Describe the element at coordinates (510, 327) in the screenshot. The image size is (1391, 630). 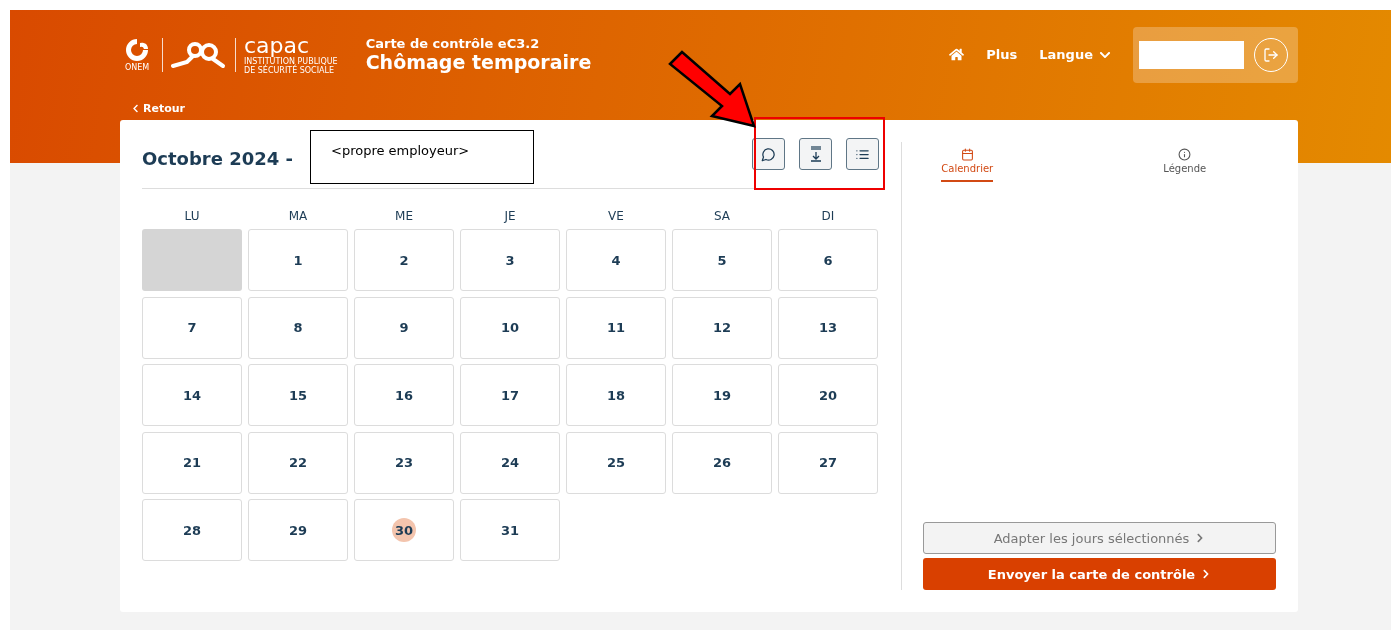
I see `day-cell: 10` at that location.